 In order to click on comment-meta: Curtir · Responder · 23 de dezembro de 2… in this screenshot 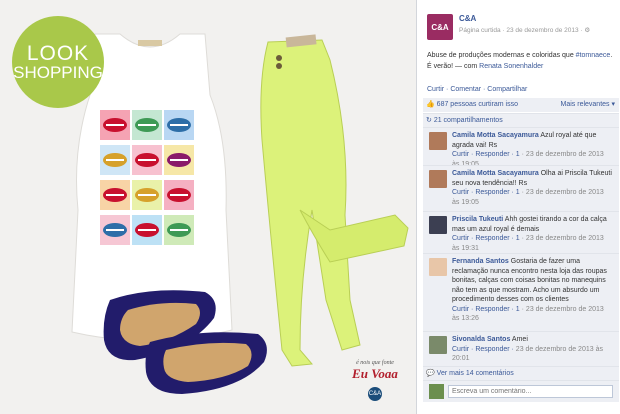, I will do `click(532, 354)`.